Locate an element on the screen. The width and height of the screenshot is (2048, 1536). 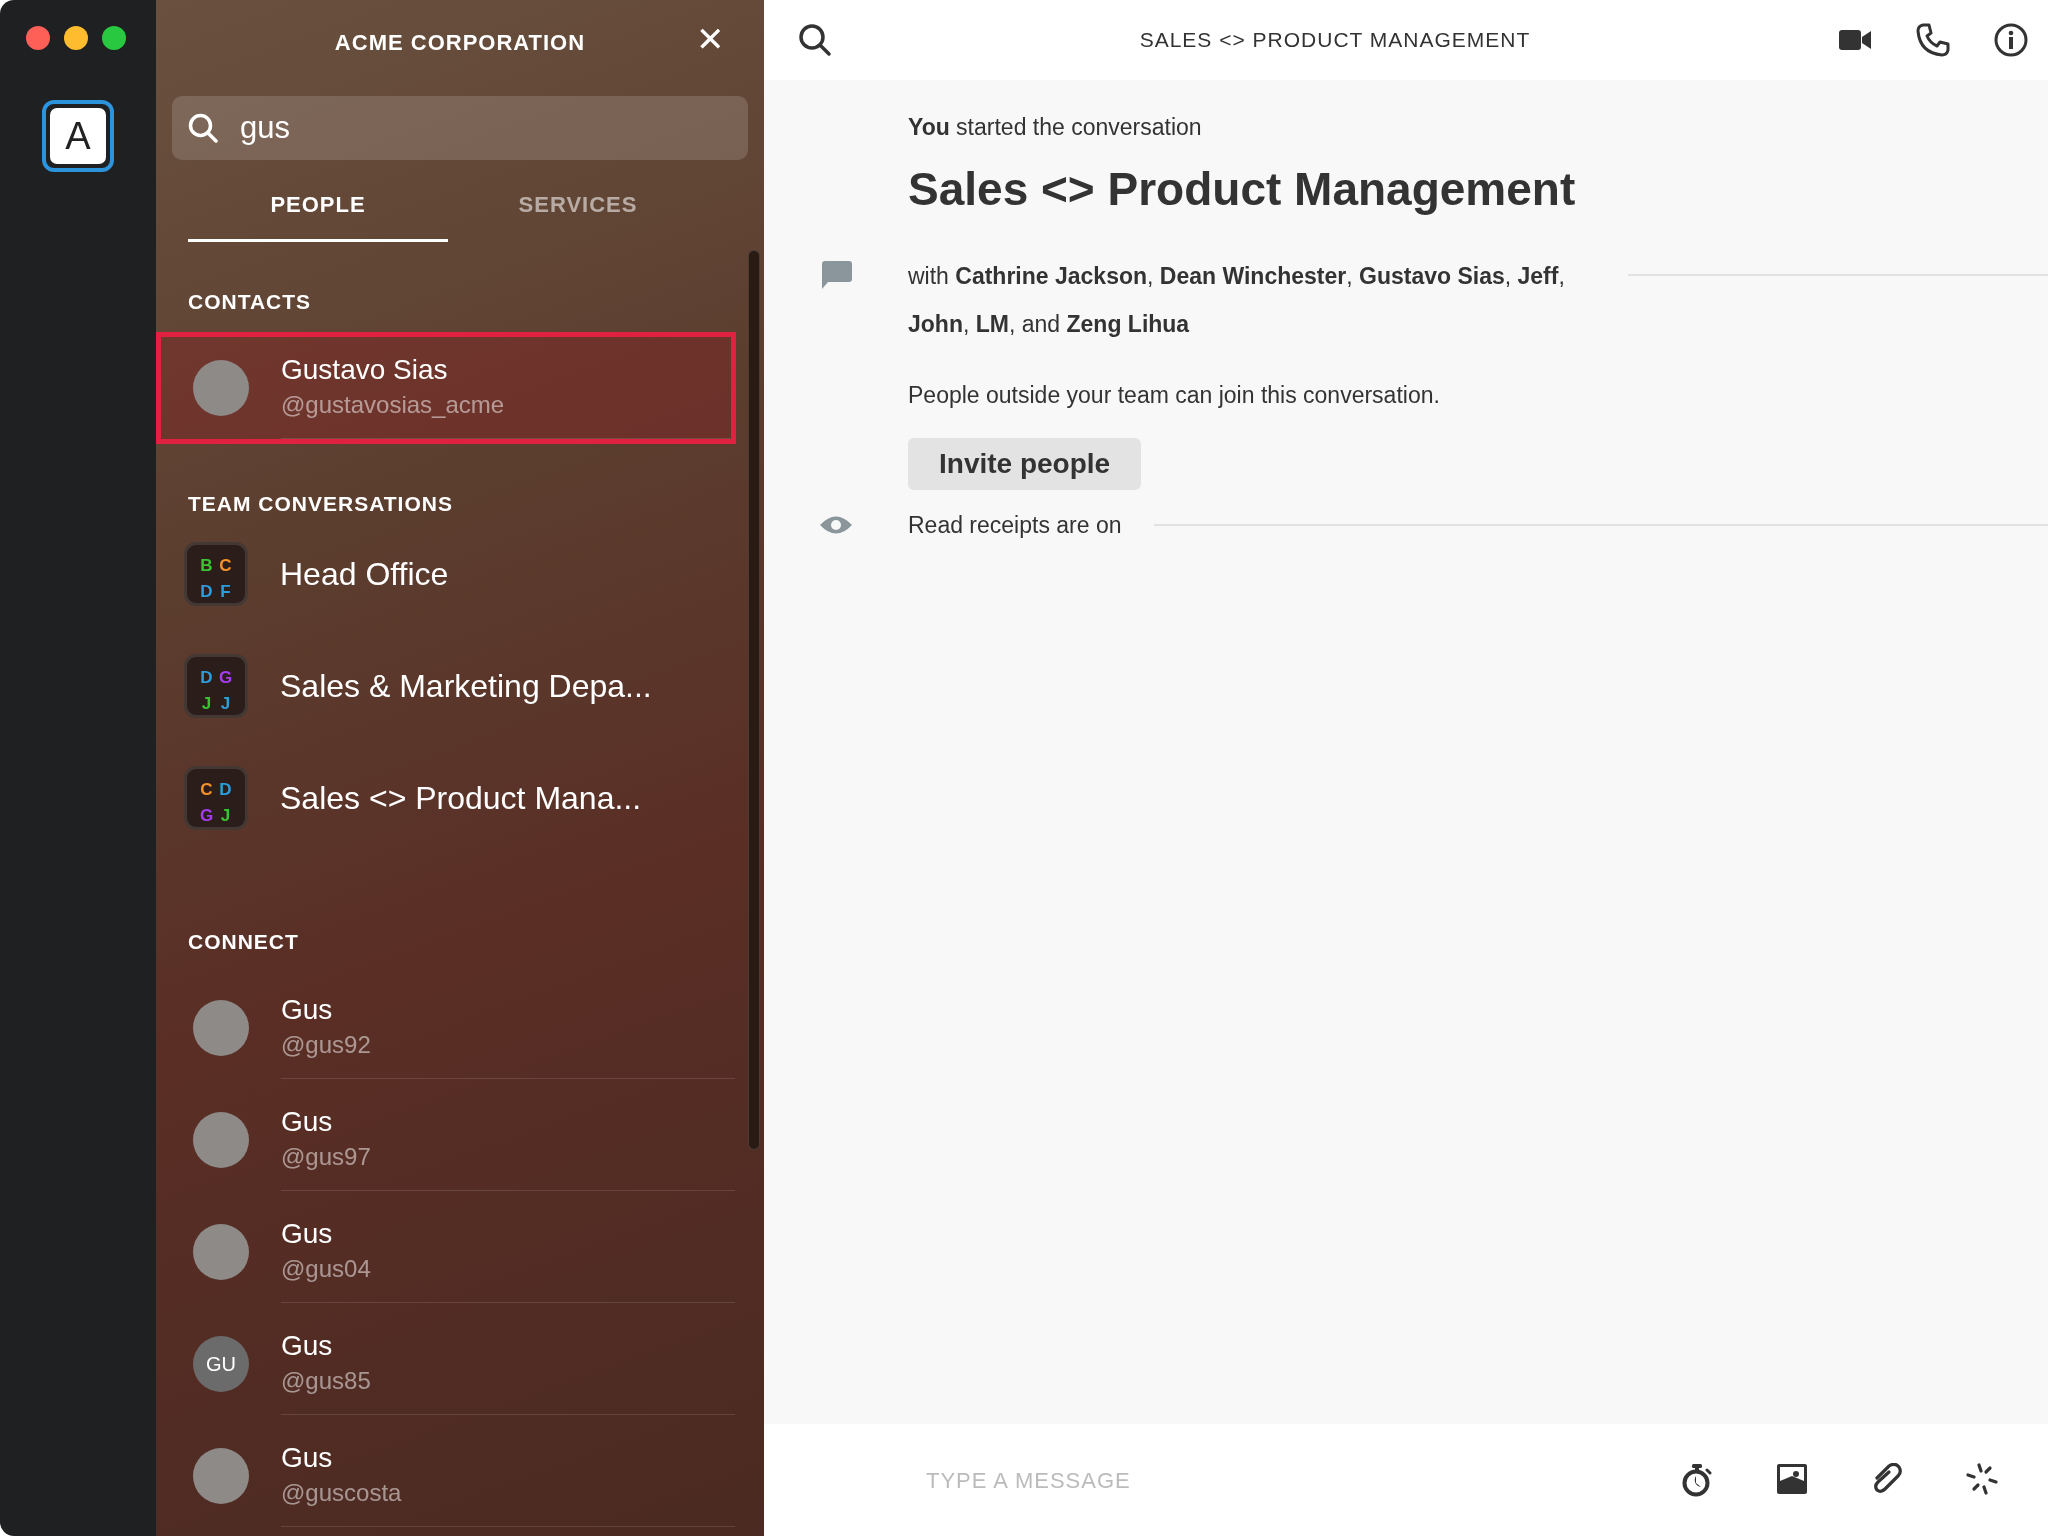
contact-handle: @guscosta is located at coordinates (342, 1493).